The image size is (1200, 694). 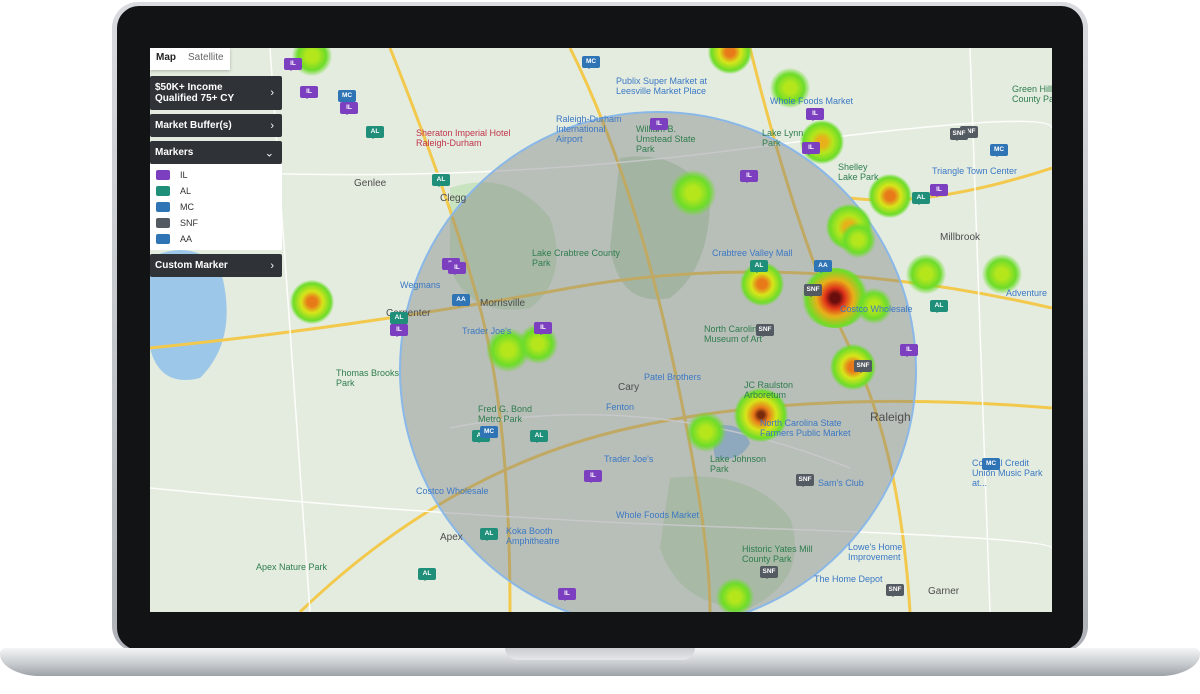 I want to click on markers-legend: IL AL MC SNF AA, so click(x=216, y=207).